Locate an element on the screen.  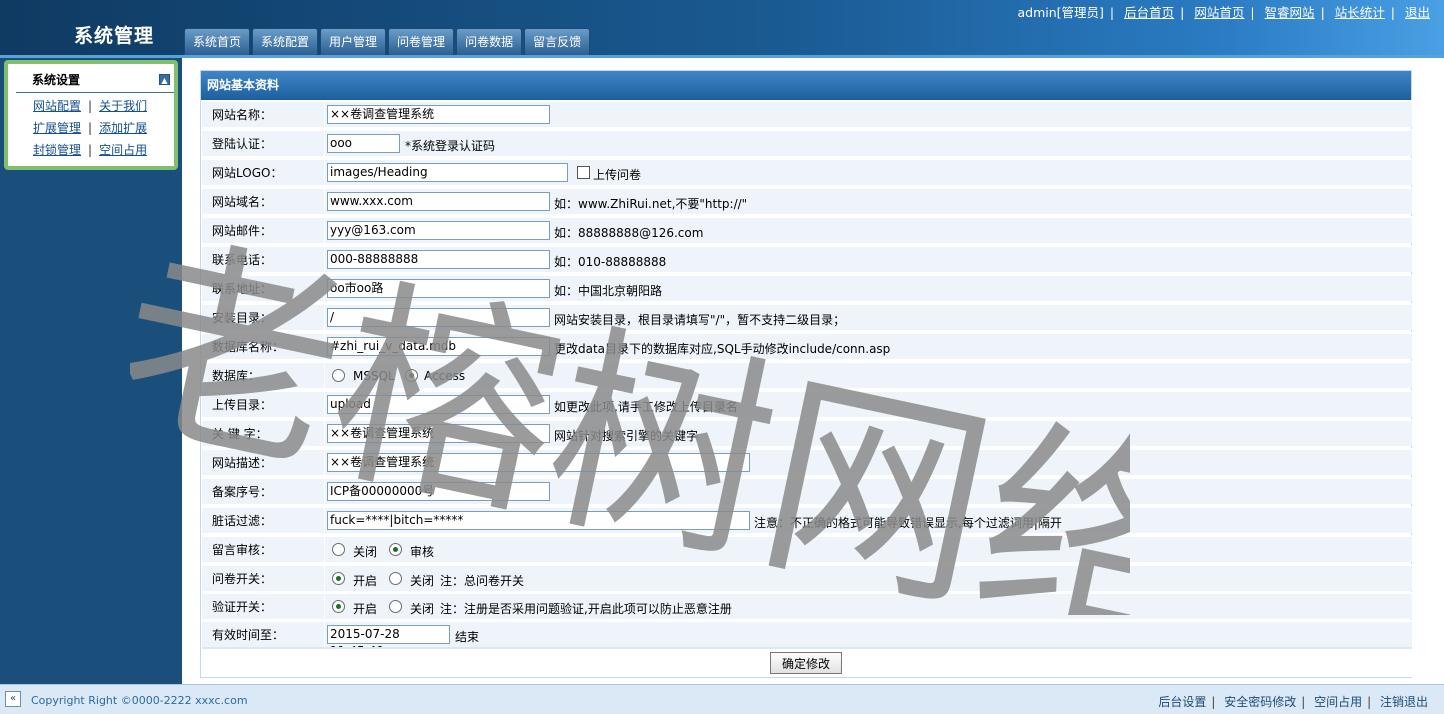
form-row-survey-switch: 问卷开关： 开启 关闭 注：总问卷开关 is located at coordinates (807, 577).